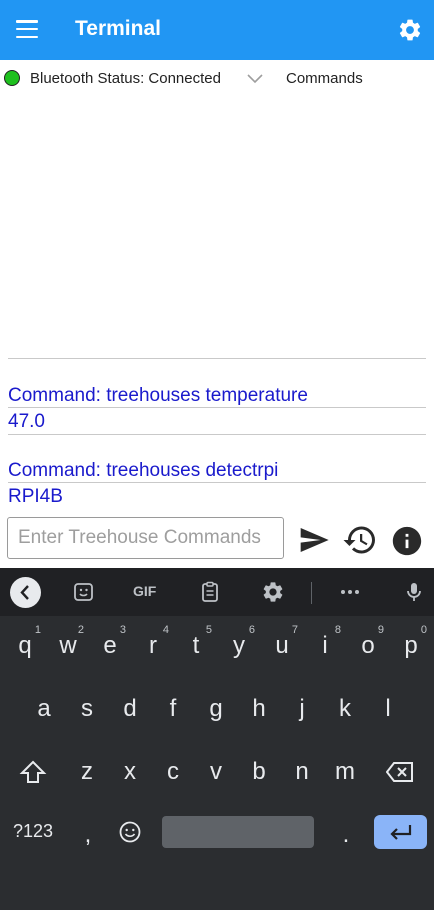 This screenshot has width=434, height=910. Describe the element at coordinates (302, 709) in the screenshot. I see `key-j: j` at that location.